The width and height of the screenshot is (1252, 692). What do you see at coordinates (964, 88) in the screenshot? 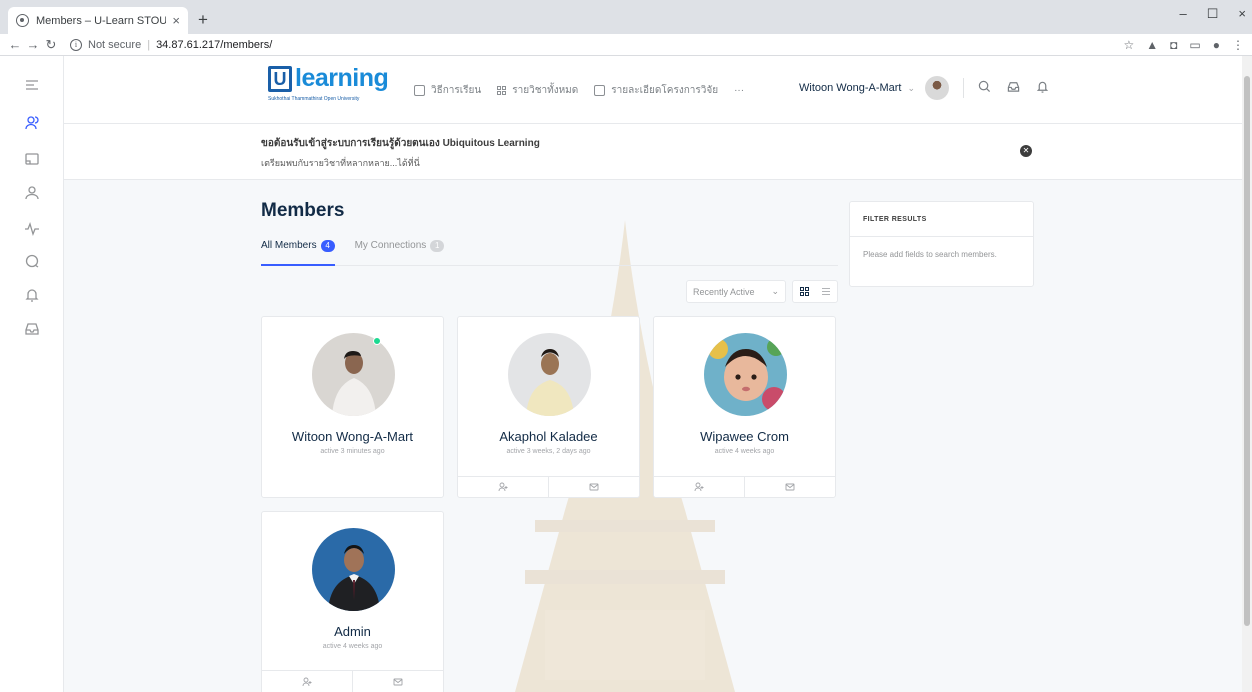
I see `header-divider` at bounding box center [964, 88].